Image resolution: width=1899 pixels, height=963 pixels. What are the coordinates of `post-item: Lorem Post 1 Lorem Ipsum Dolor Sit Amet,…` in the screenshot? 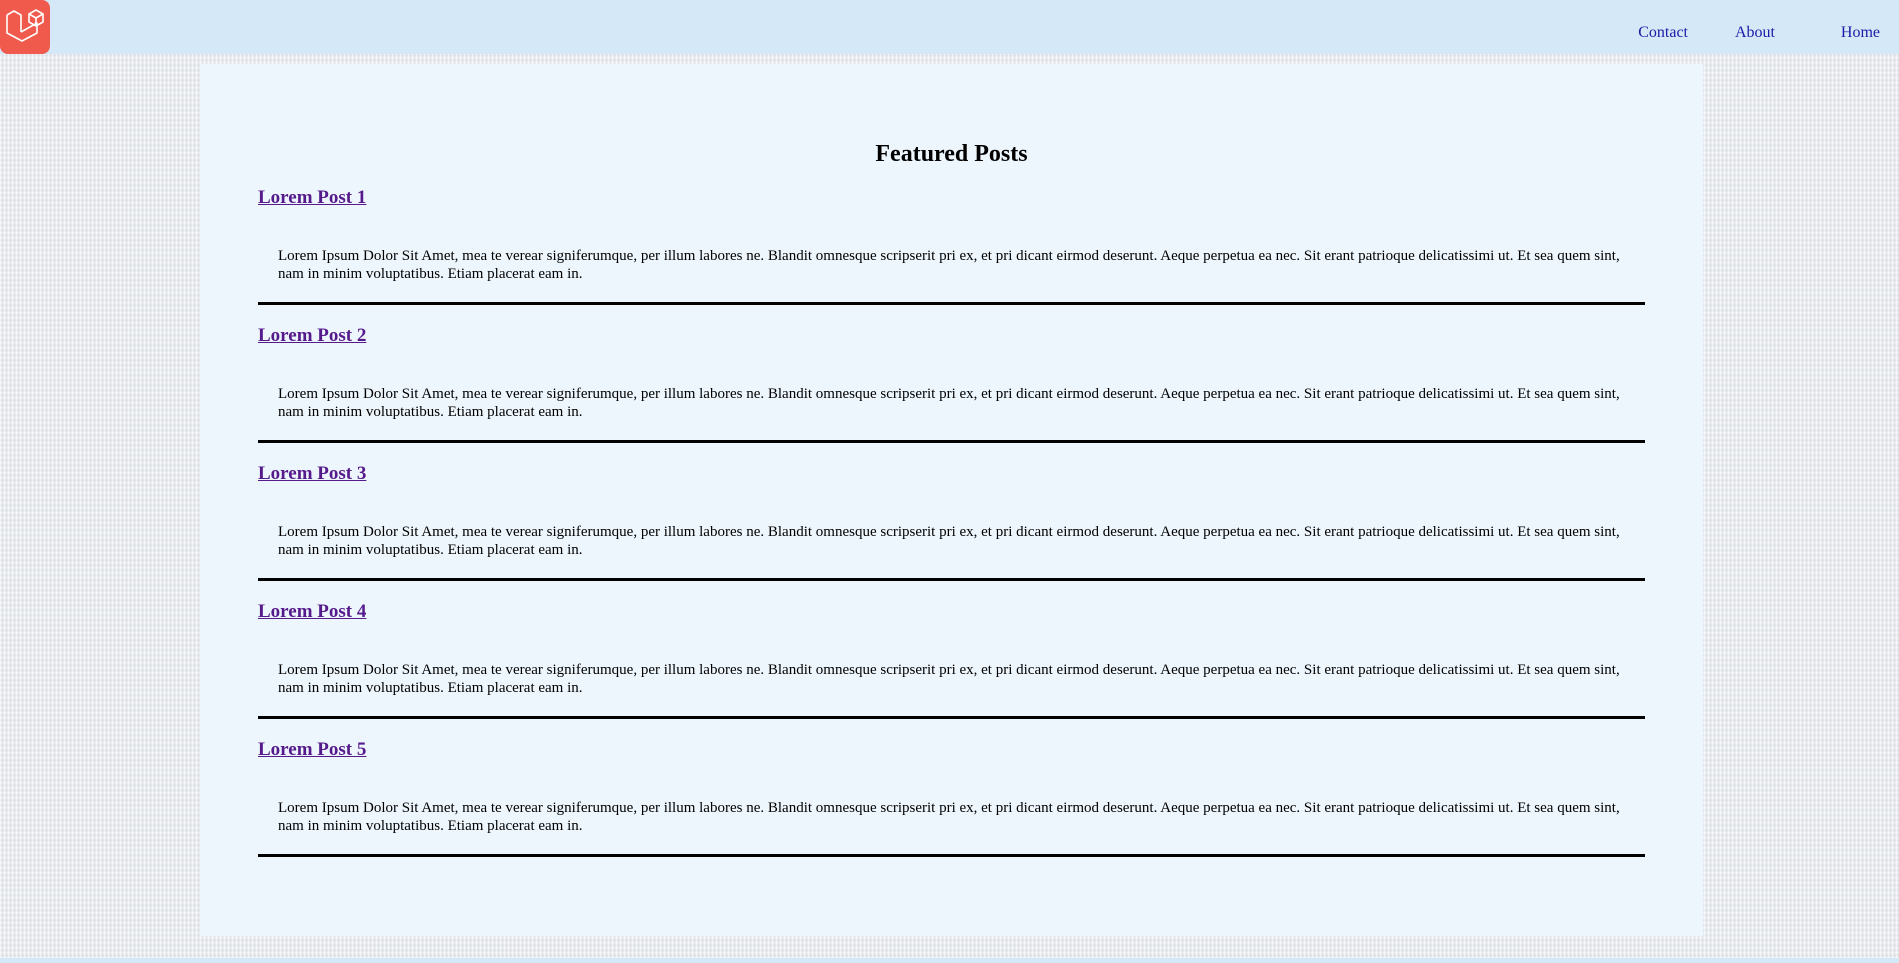 It's located at (951, 256).